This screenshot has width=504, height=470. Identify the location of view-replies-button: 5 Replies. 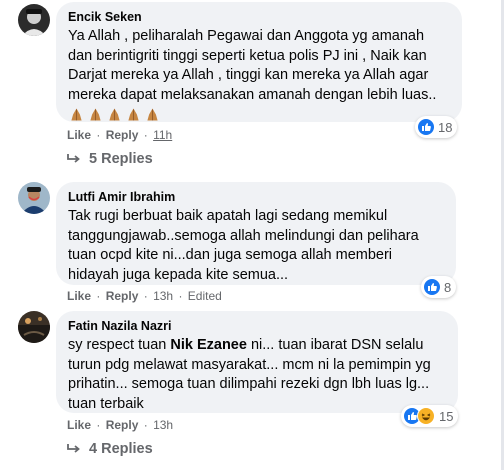
(110, 159).